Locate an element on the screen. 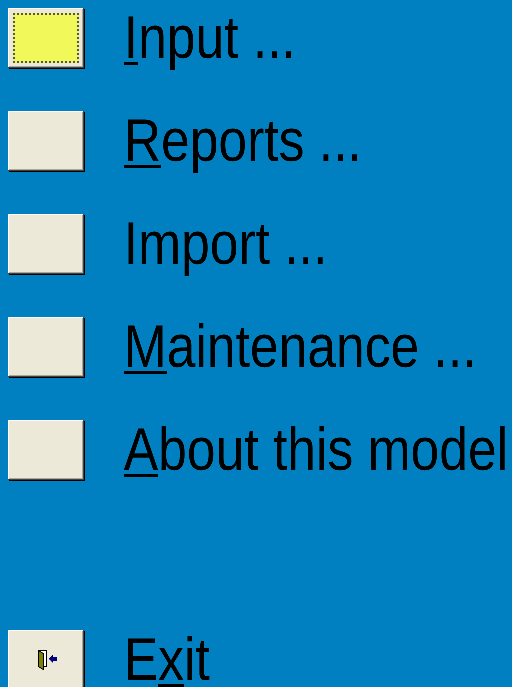  focus-highlight is located at coordinates (46, 38).